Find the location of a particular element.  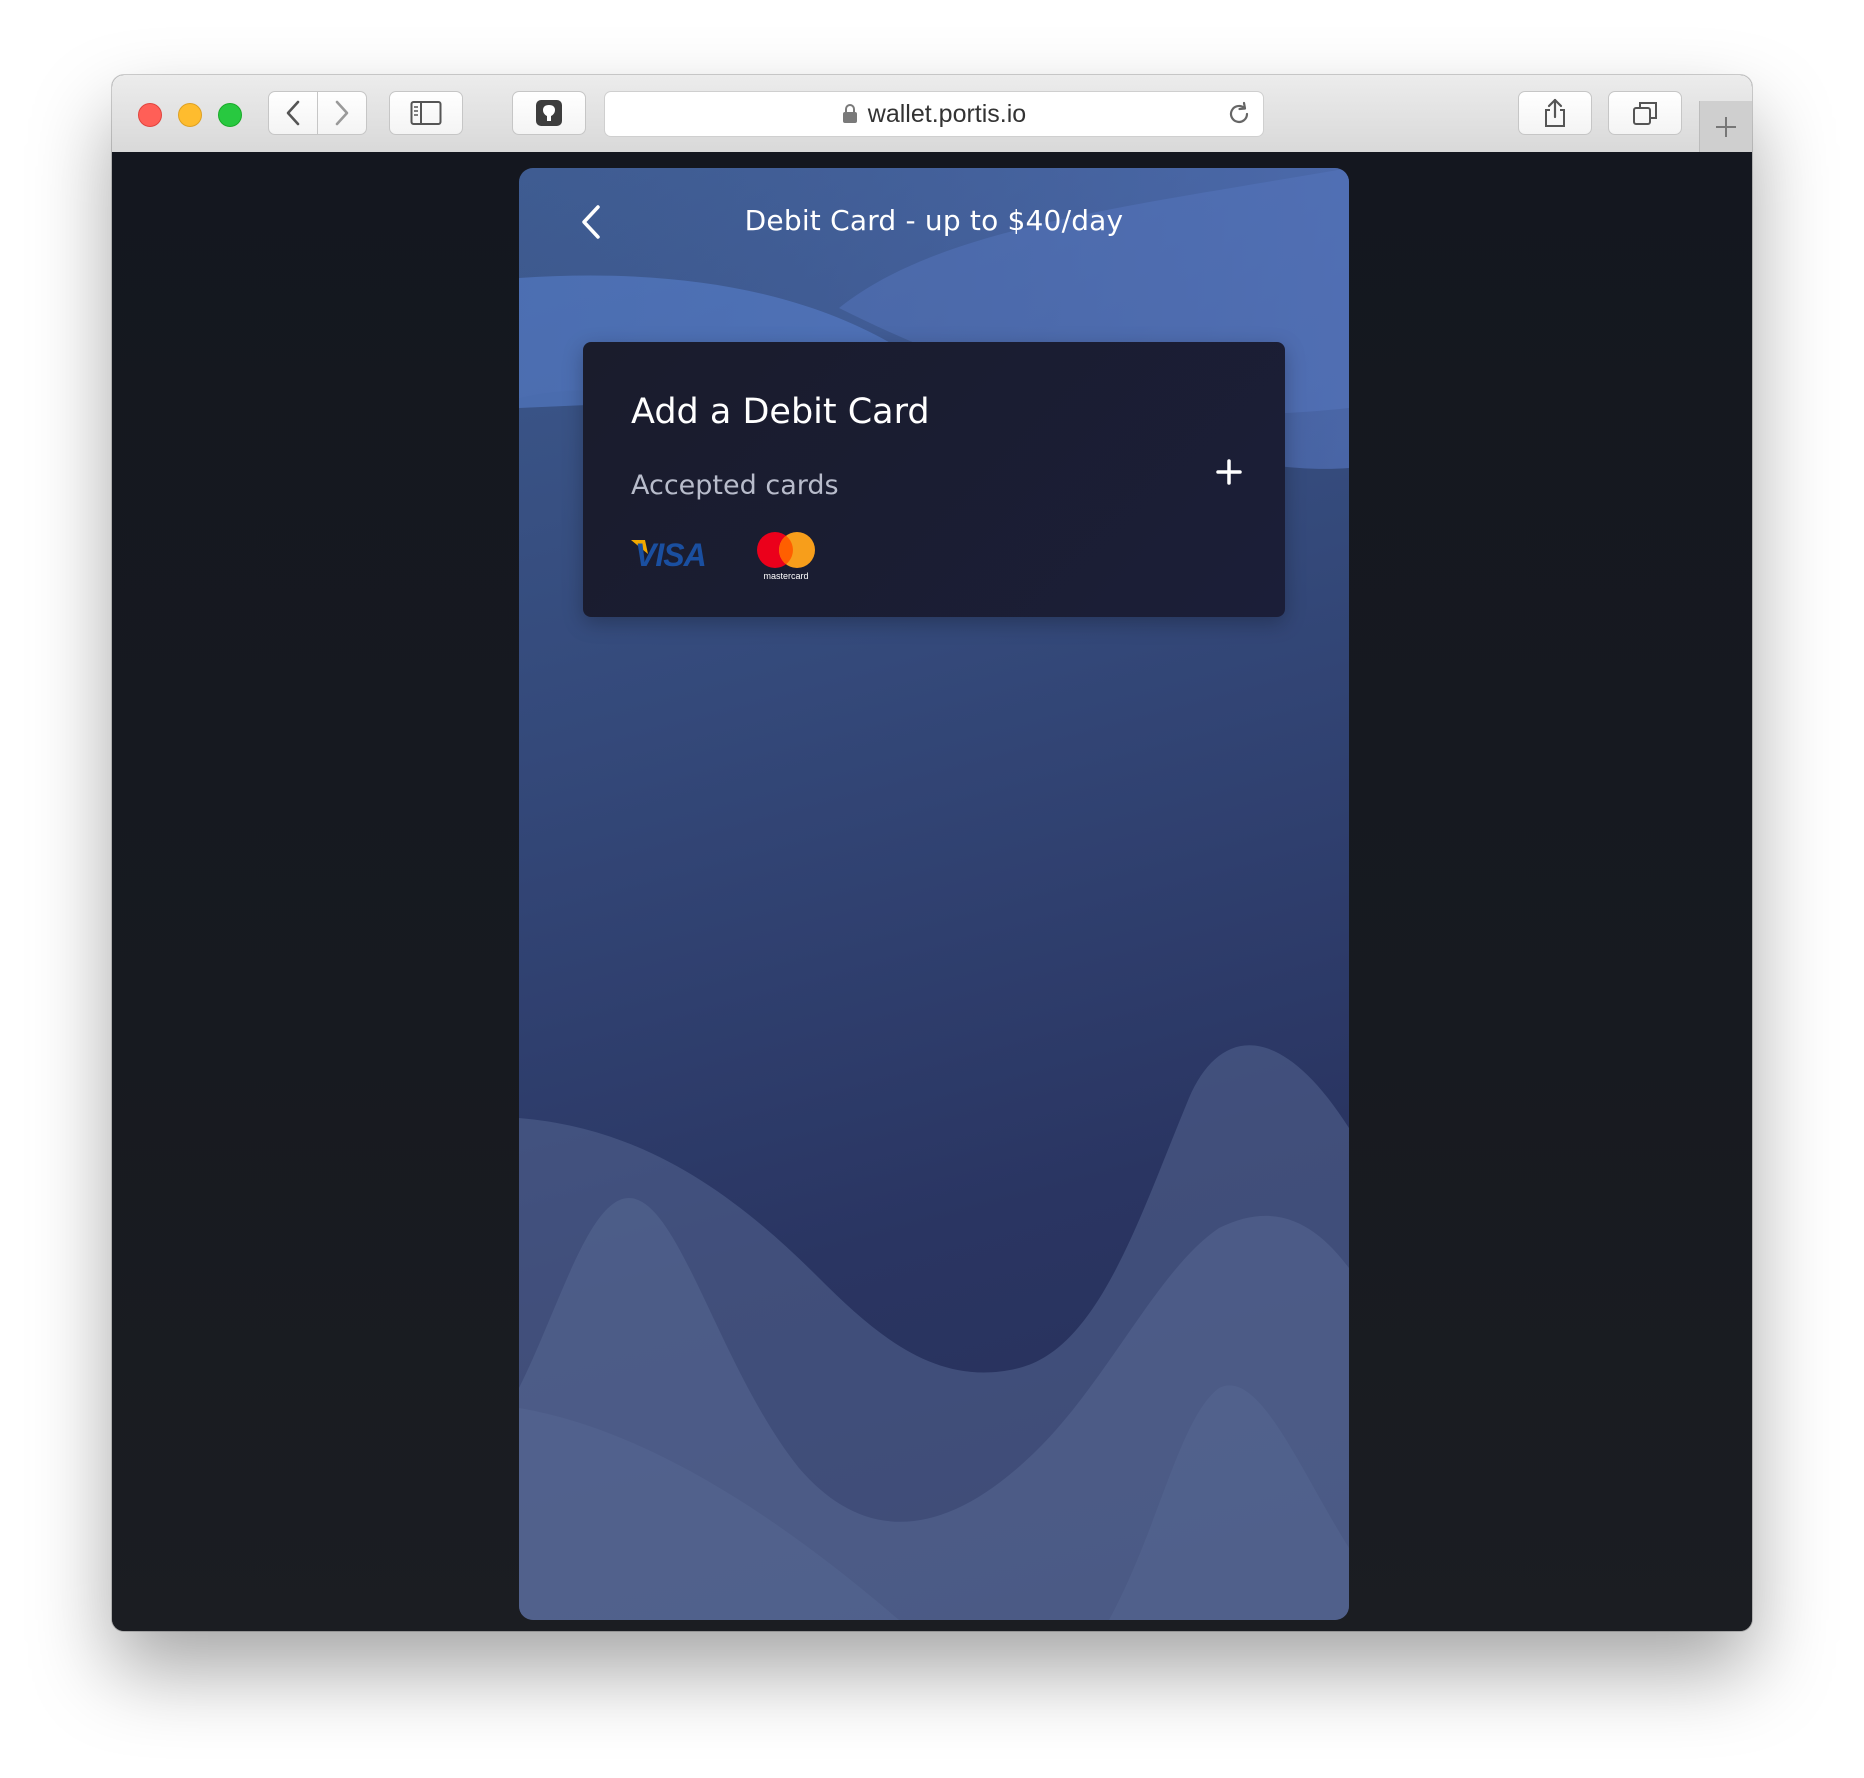

browser-toolbar: wallet.portis.io is located at coordinates (932, 114).